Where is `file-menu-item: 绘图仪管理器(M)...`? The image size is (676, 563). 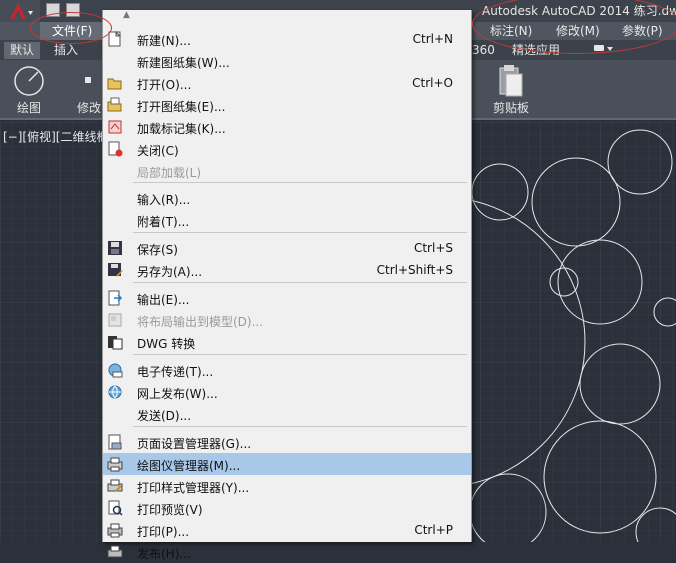 file-menu-item: 绘图仪管理器(M)... is located at coordinates (287, 464).